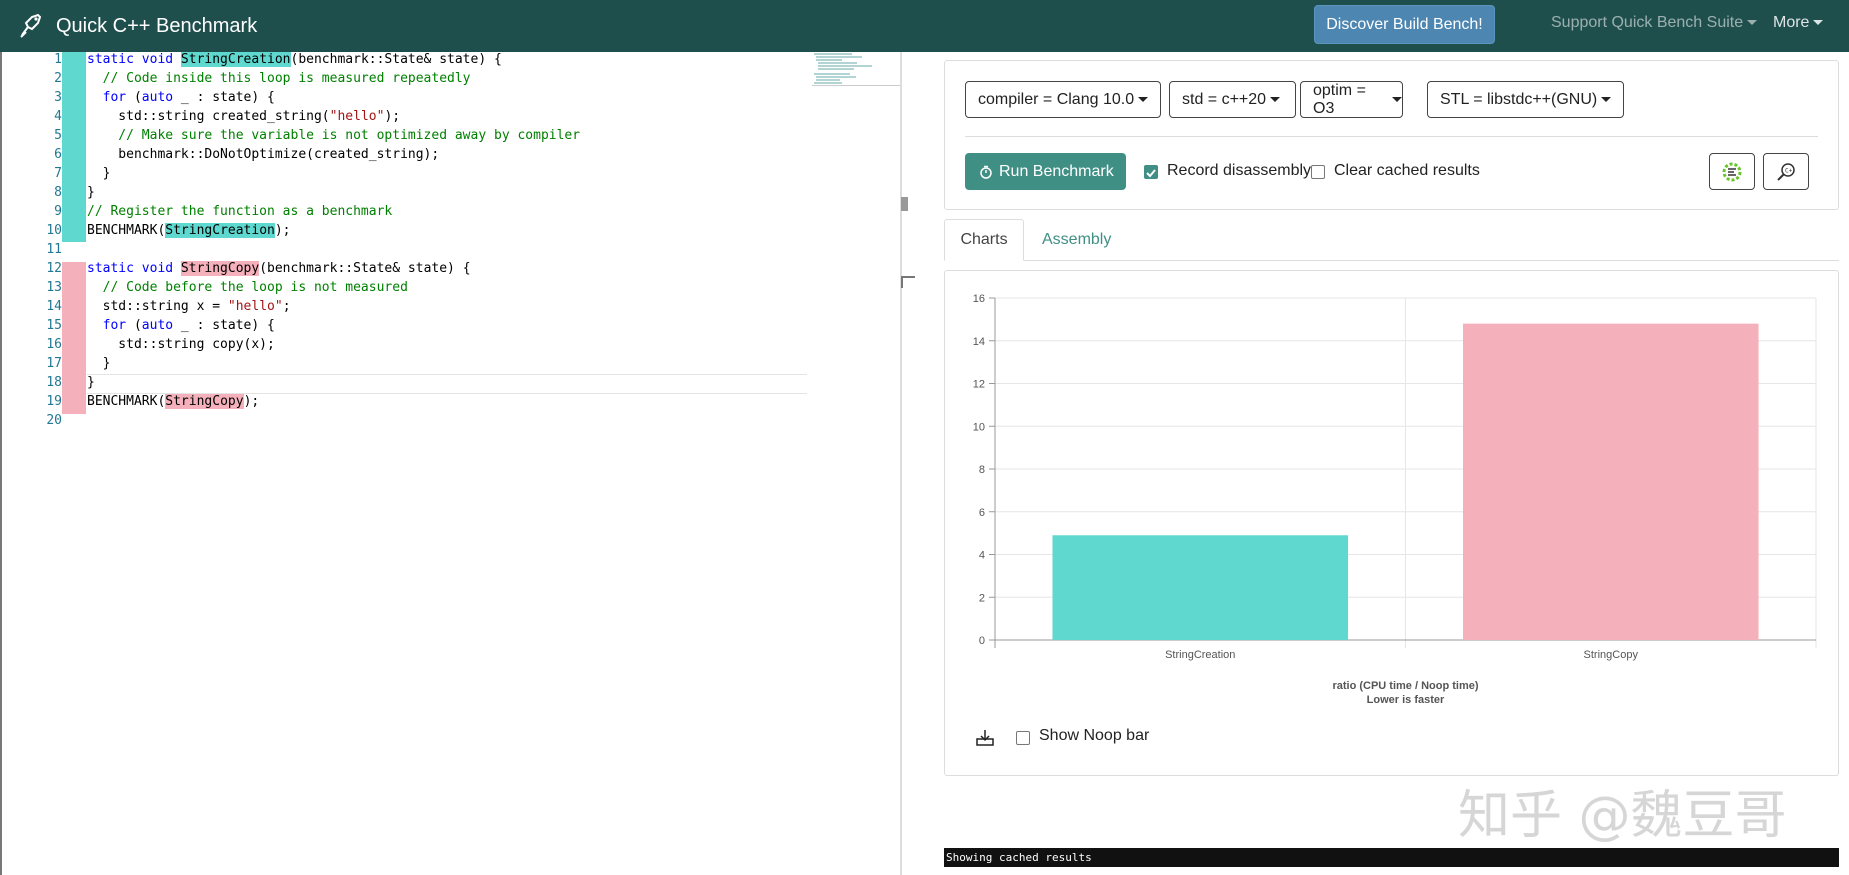 The height and width of the screenshot is (875, 1849). What do you see at coordinates (54, 268) in the screenshot?
I see `line-number: 12` at bounding box center [54, 268].